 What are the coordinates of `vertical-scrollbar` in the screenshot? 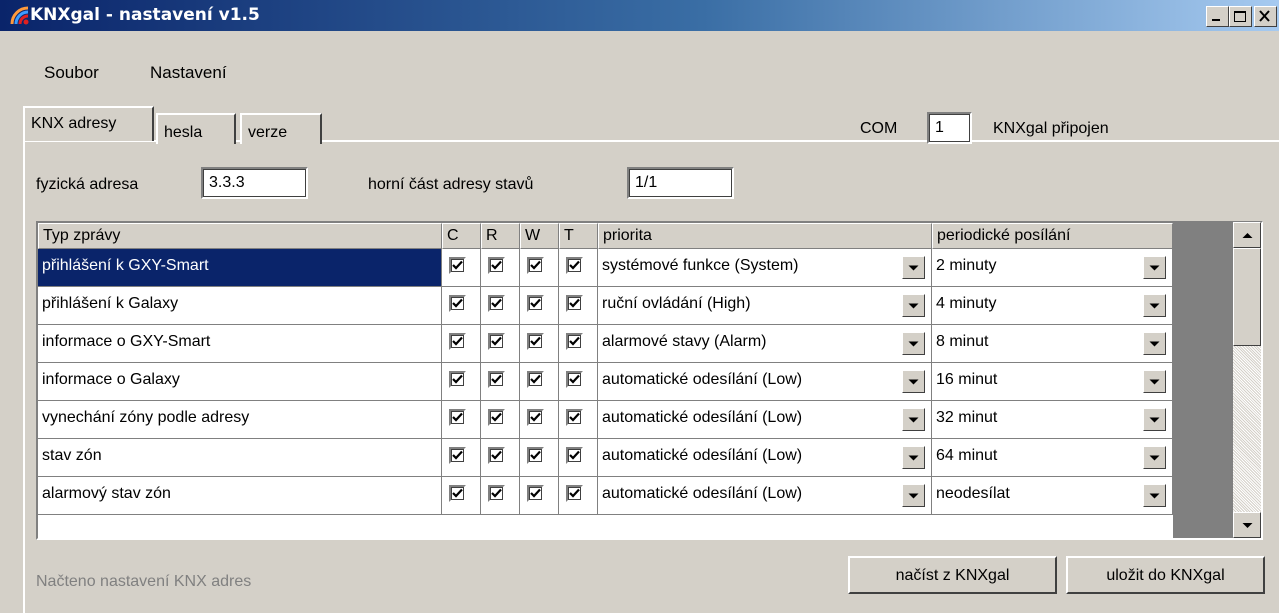 It's located at (1247, 380).